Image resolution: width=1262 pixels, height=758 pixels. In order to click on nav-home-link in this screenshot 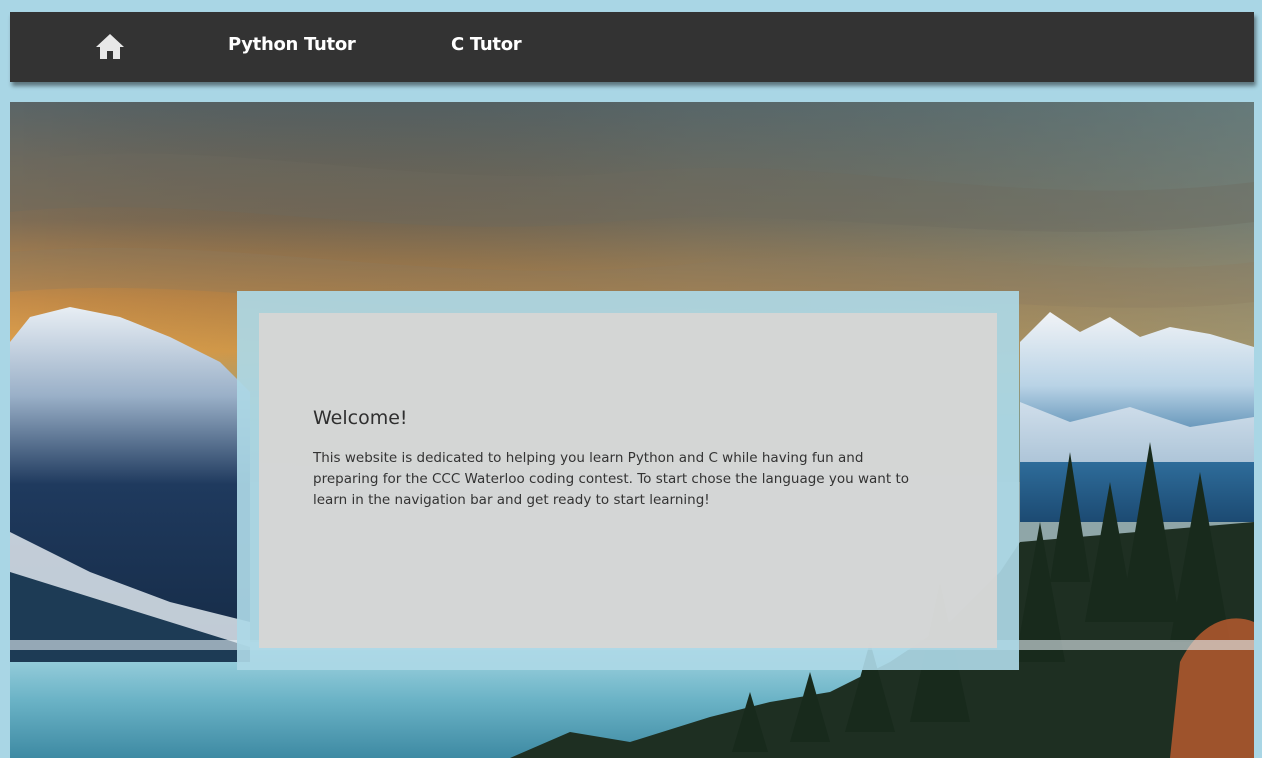, I will do `click(110, 46)`.